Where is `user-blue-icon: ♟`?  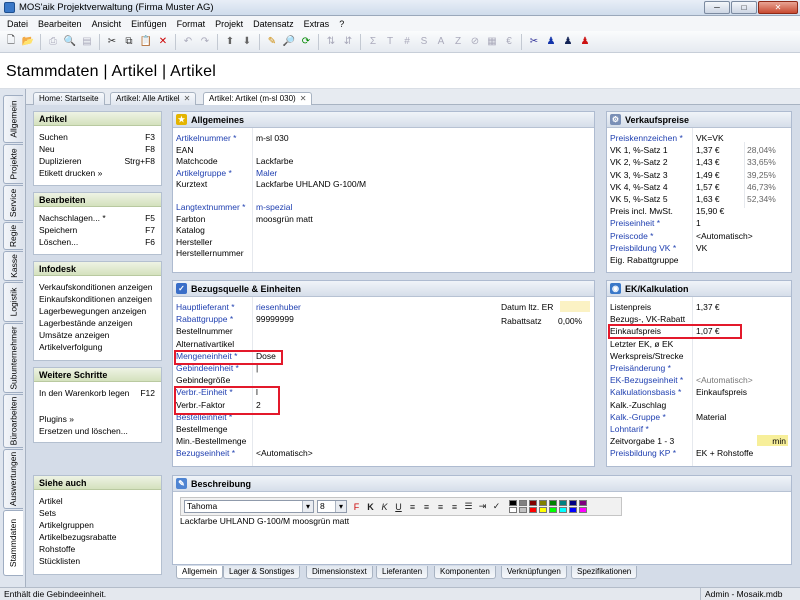 user-blue-icon: ♟ is located at coordinates (551, 42).